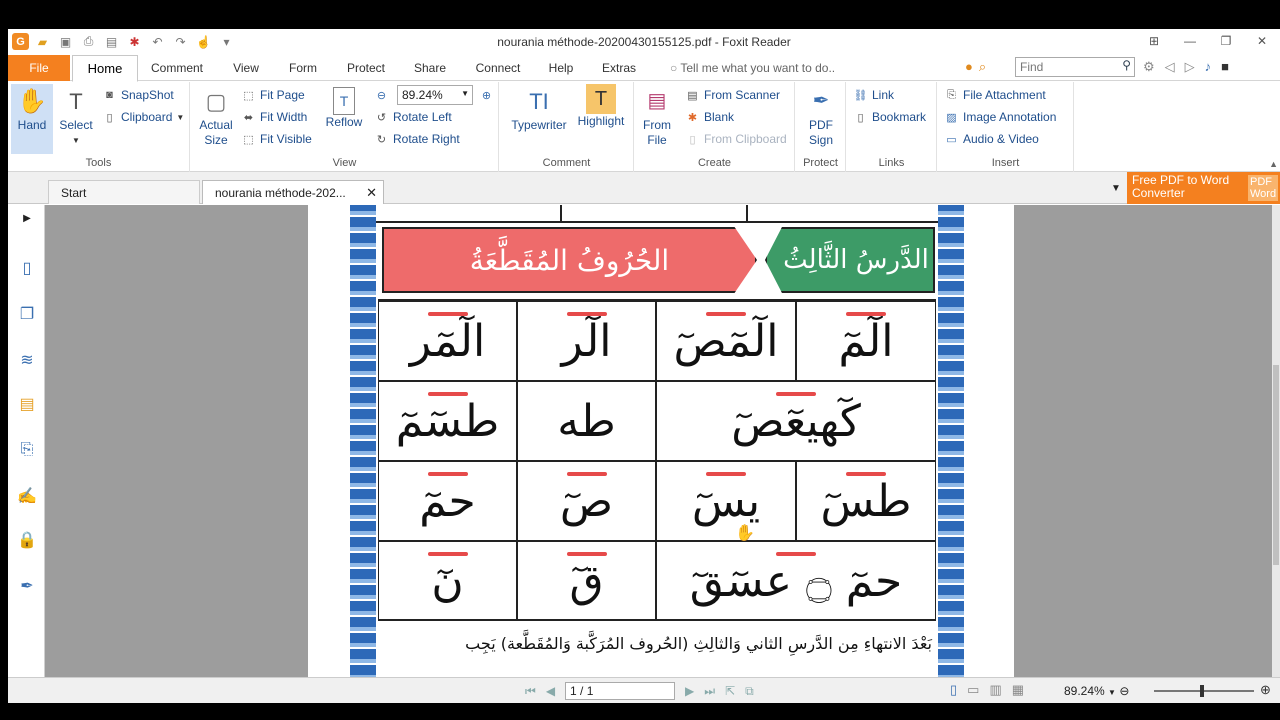  Describe the element at coordinates (293, 192) in the screenshot. I see `tab-current-document: nourania méthode-202... ✕` at that location.